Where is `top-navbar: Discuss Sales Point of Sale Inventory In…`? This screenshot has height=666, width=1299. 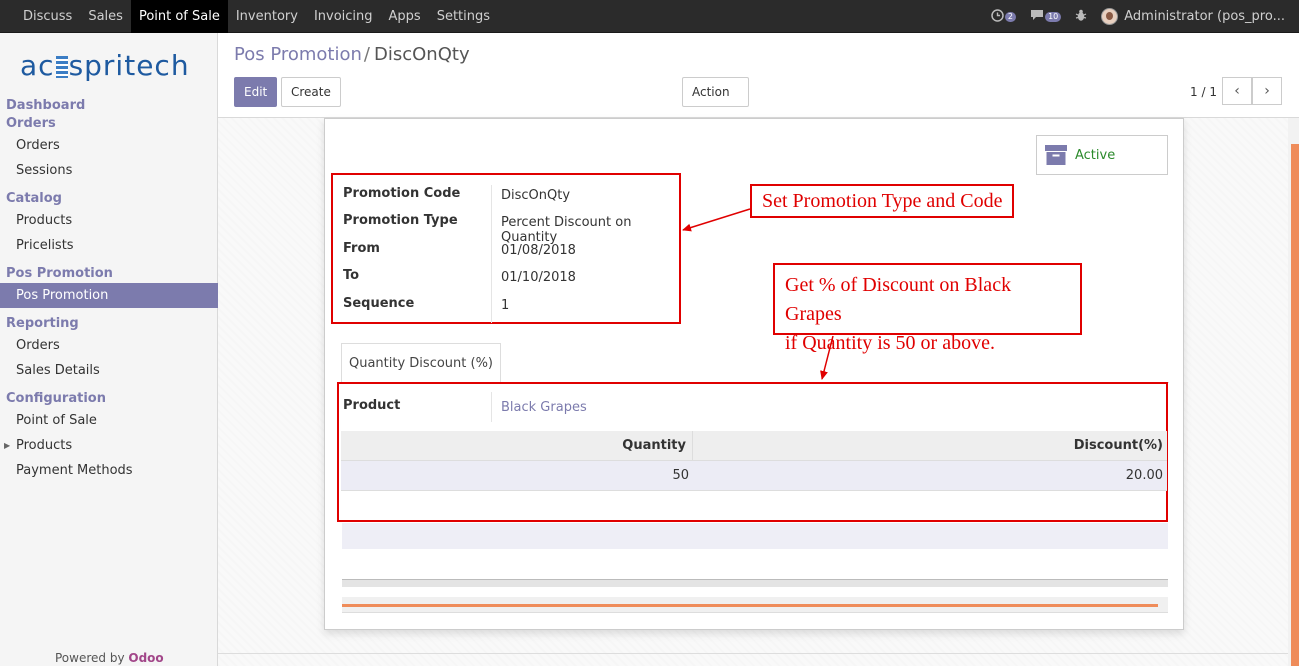 top-navbar: Discuss Sales Point of Sale Inventory In… is located at coordinates (649, 16).